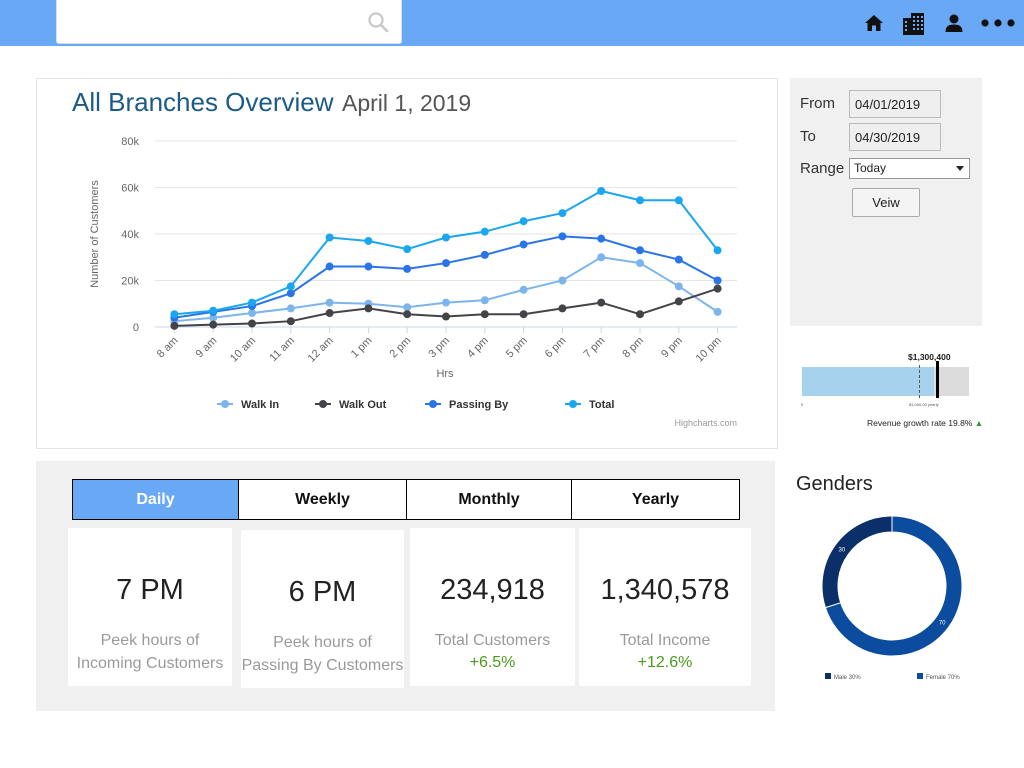 The width and height of the screenshot is (1024, 768). I want to click on search-icon, so click(378, 22).